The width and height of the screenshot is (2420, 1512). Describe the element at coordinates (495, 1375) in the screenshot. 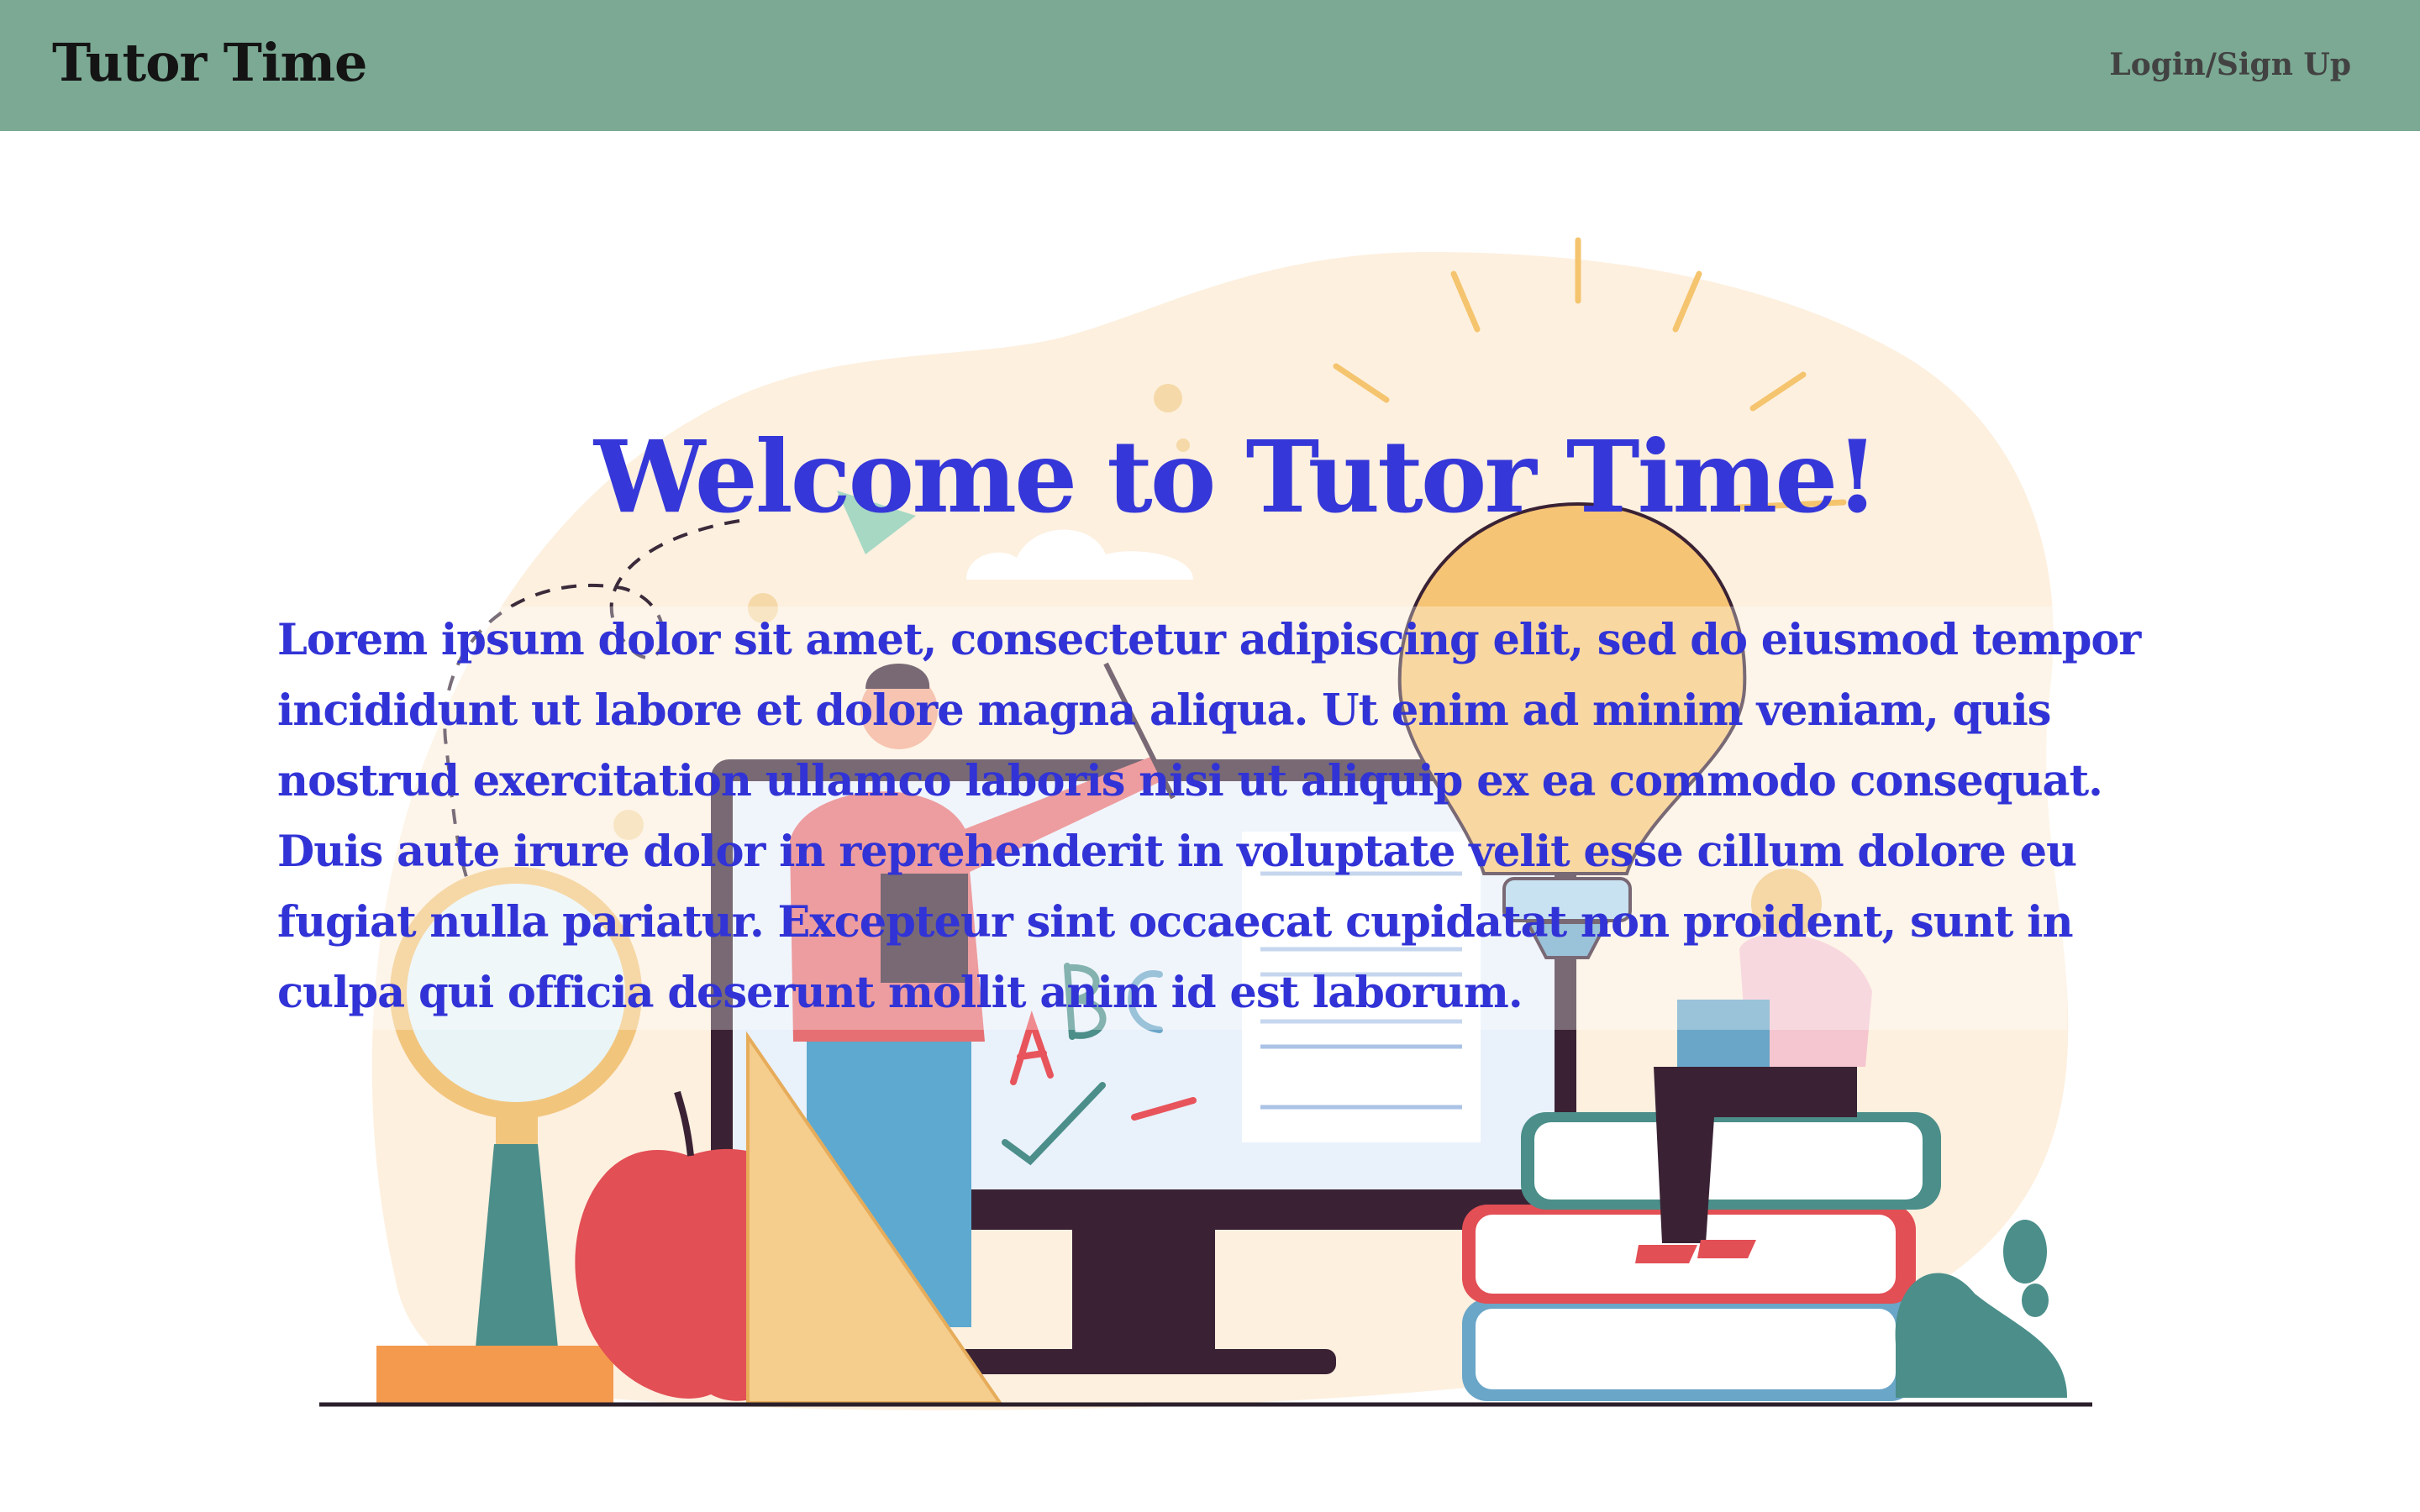

I see `ruler-icon` at that location.